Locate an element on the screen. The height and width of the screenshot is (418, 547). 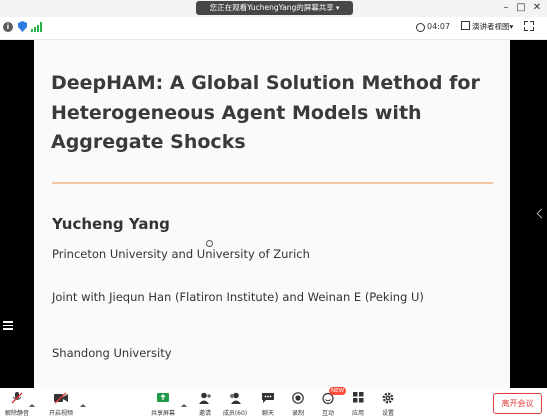
speaker-view-button: 演讲者视图▾ is located at coordinates (487, 27).